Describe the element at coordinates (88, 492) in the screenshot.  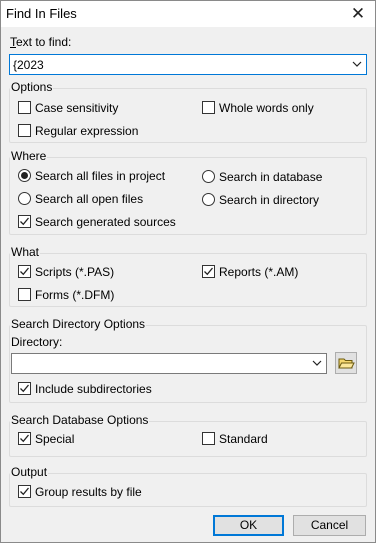
I see `group-results-by-file-label: Group results by file` at that location.